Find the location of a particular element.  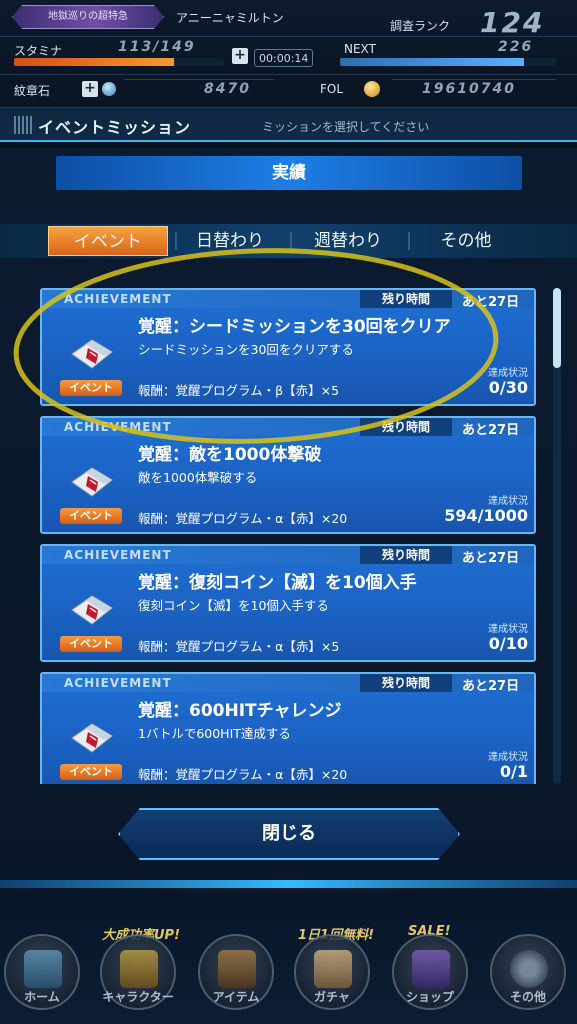

stamina-timer: 00:00:14 is located at coordinates (284, 58).